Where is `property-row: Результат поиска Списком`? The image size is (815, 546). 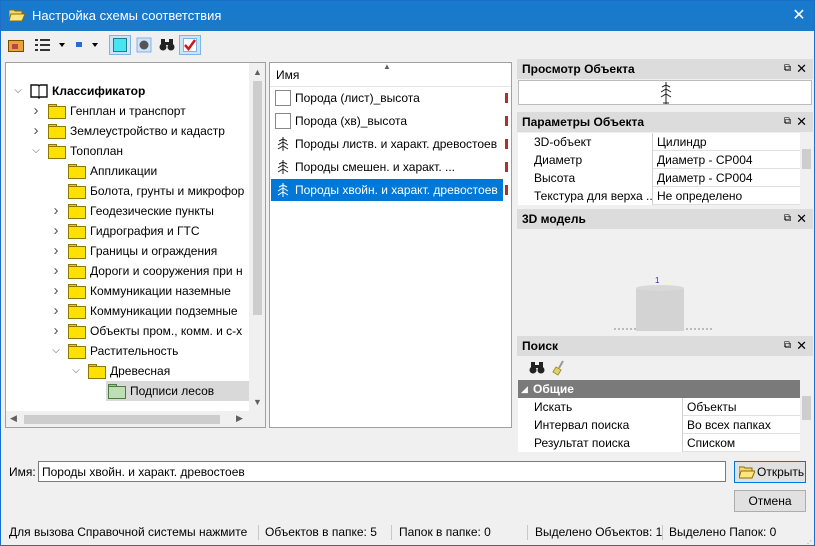
property-row: Результат поиска Списком is located at coordinates (659, 443).